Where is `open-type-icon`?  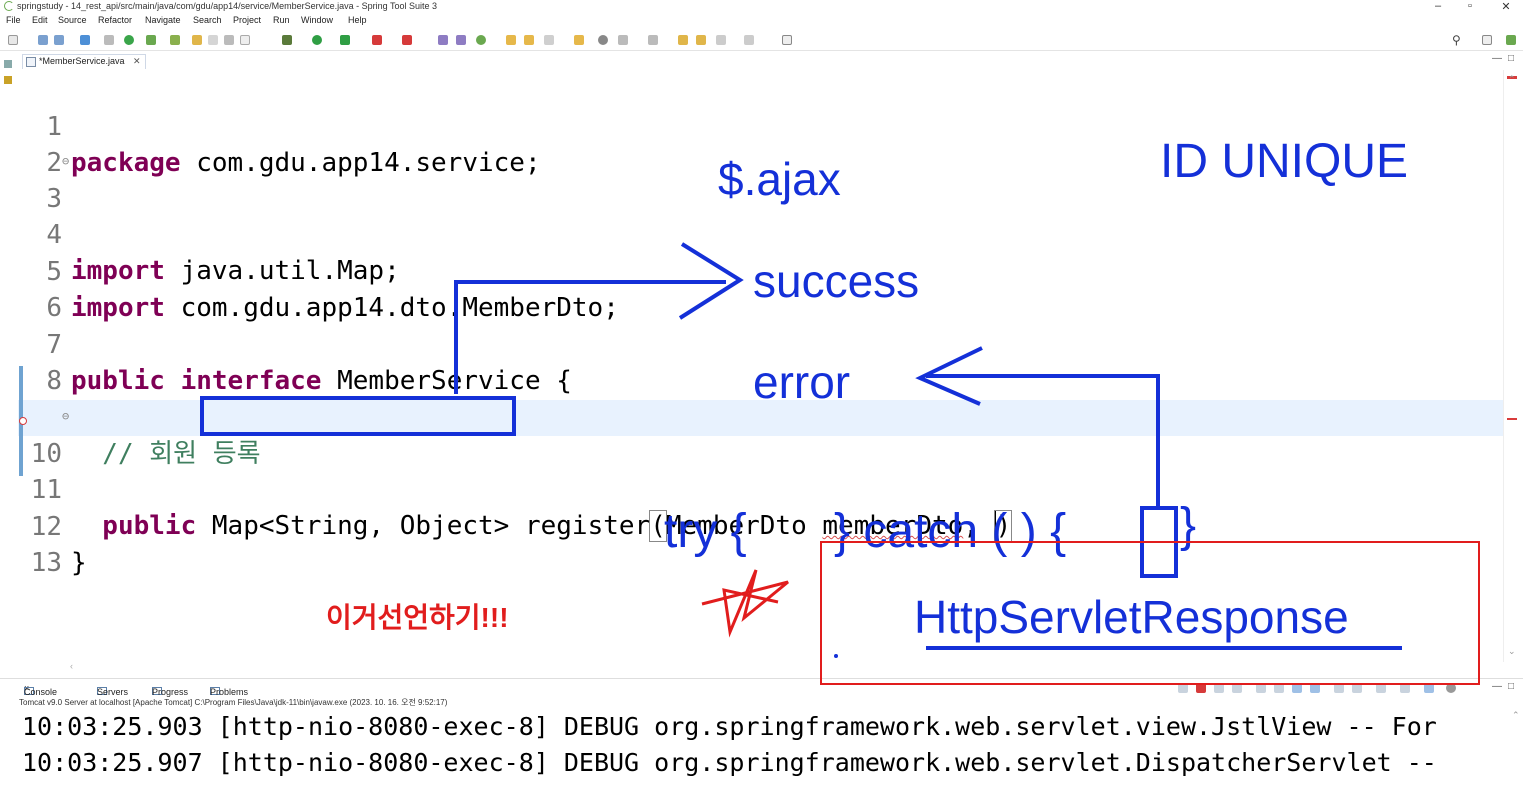
open-type-icon is located at coordinates (511, 40).